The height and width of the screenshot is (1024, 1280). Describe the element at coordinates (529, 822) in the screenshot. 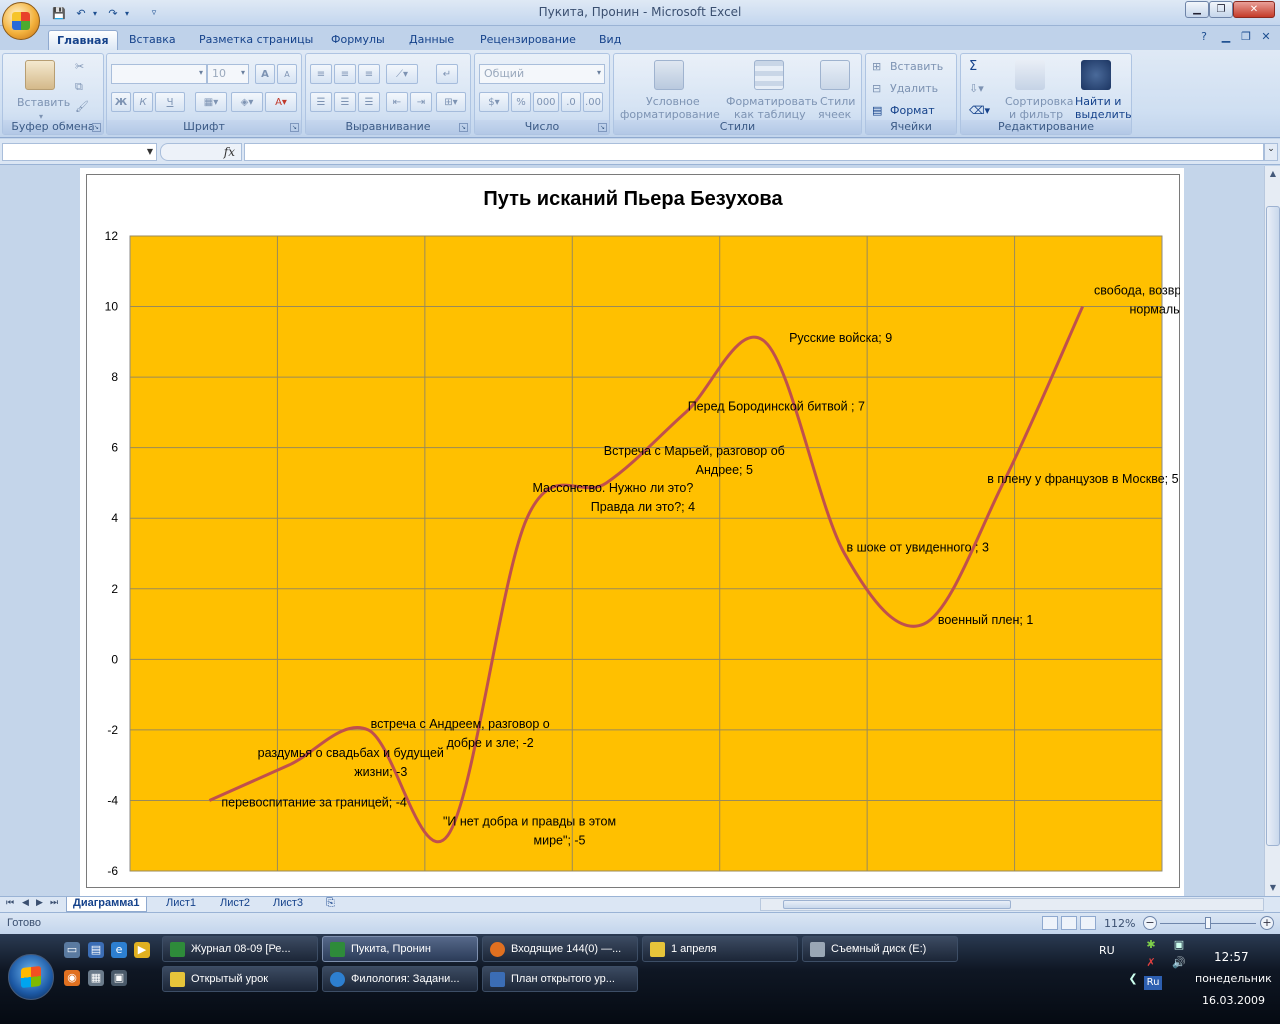

I see `data-label: "И нет добра и правды в этом` at that location.